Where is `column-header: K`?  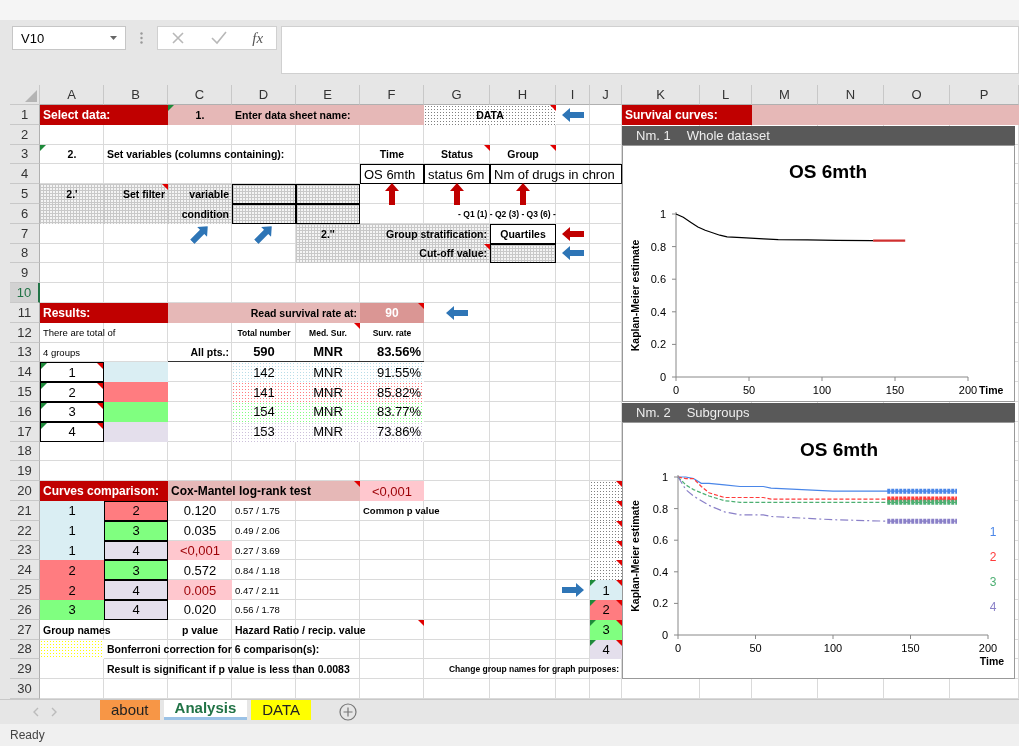
column-header: K is located at coordinates (661, 95).